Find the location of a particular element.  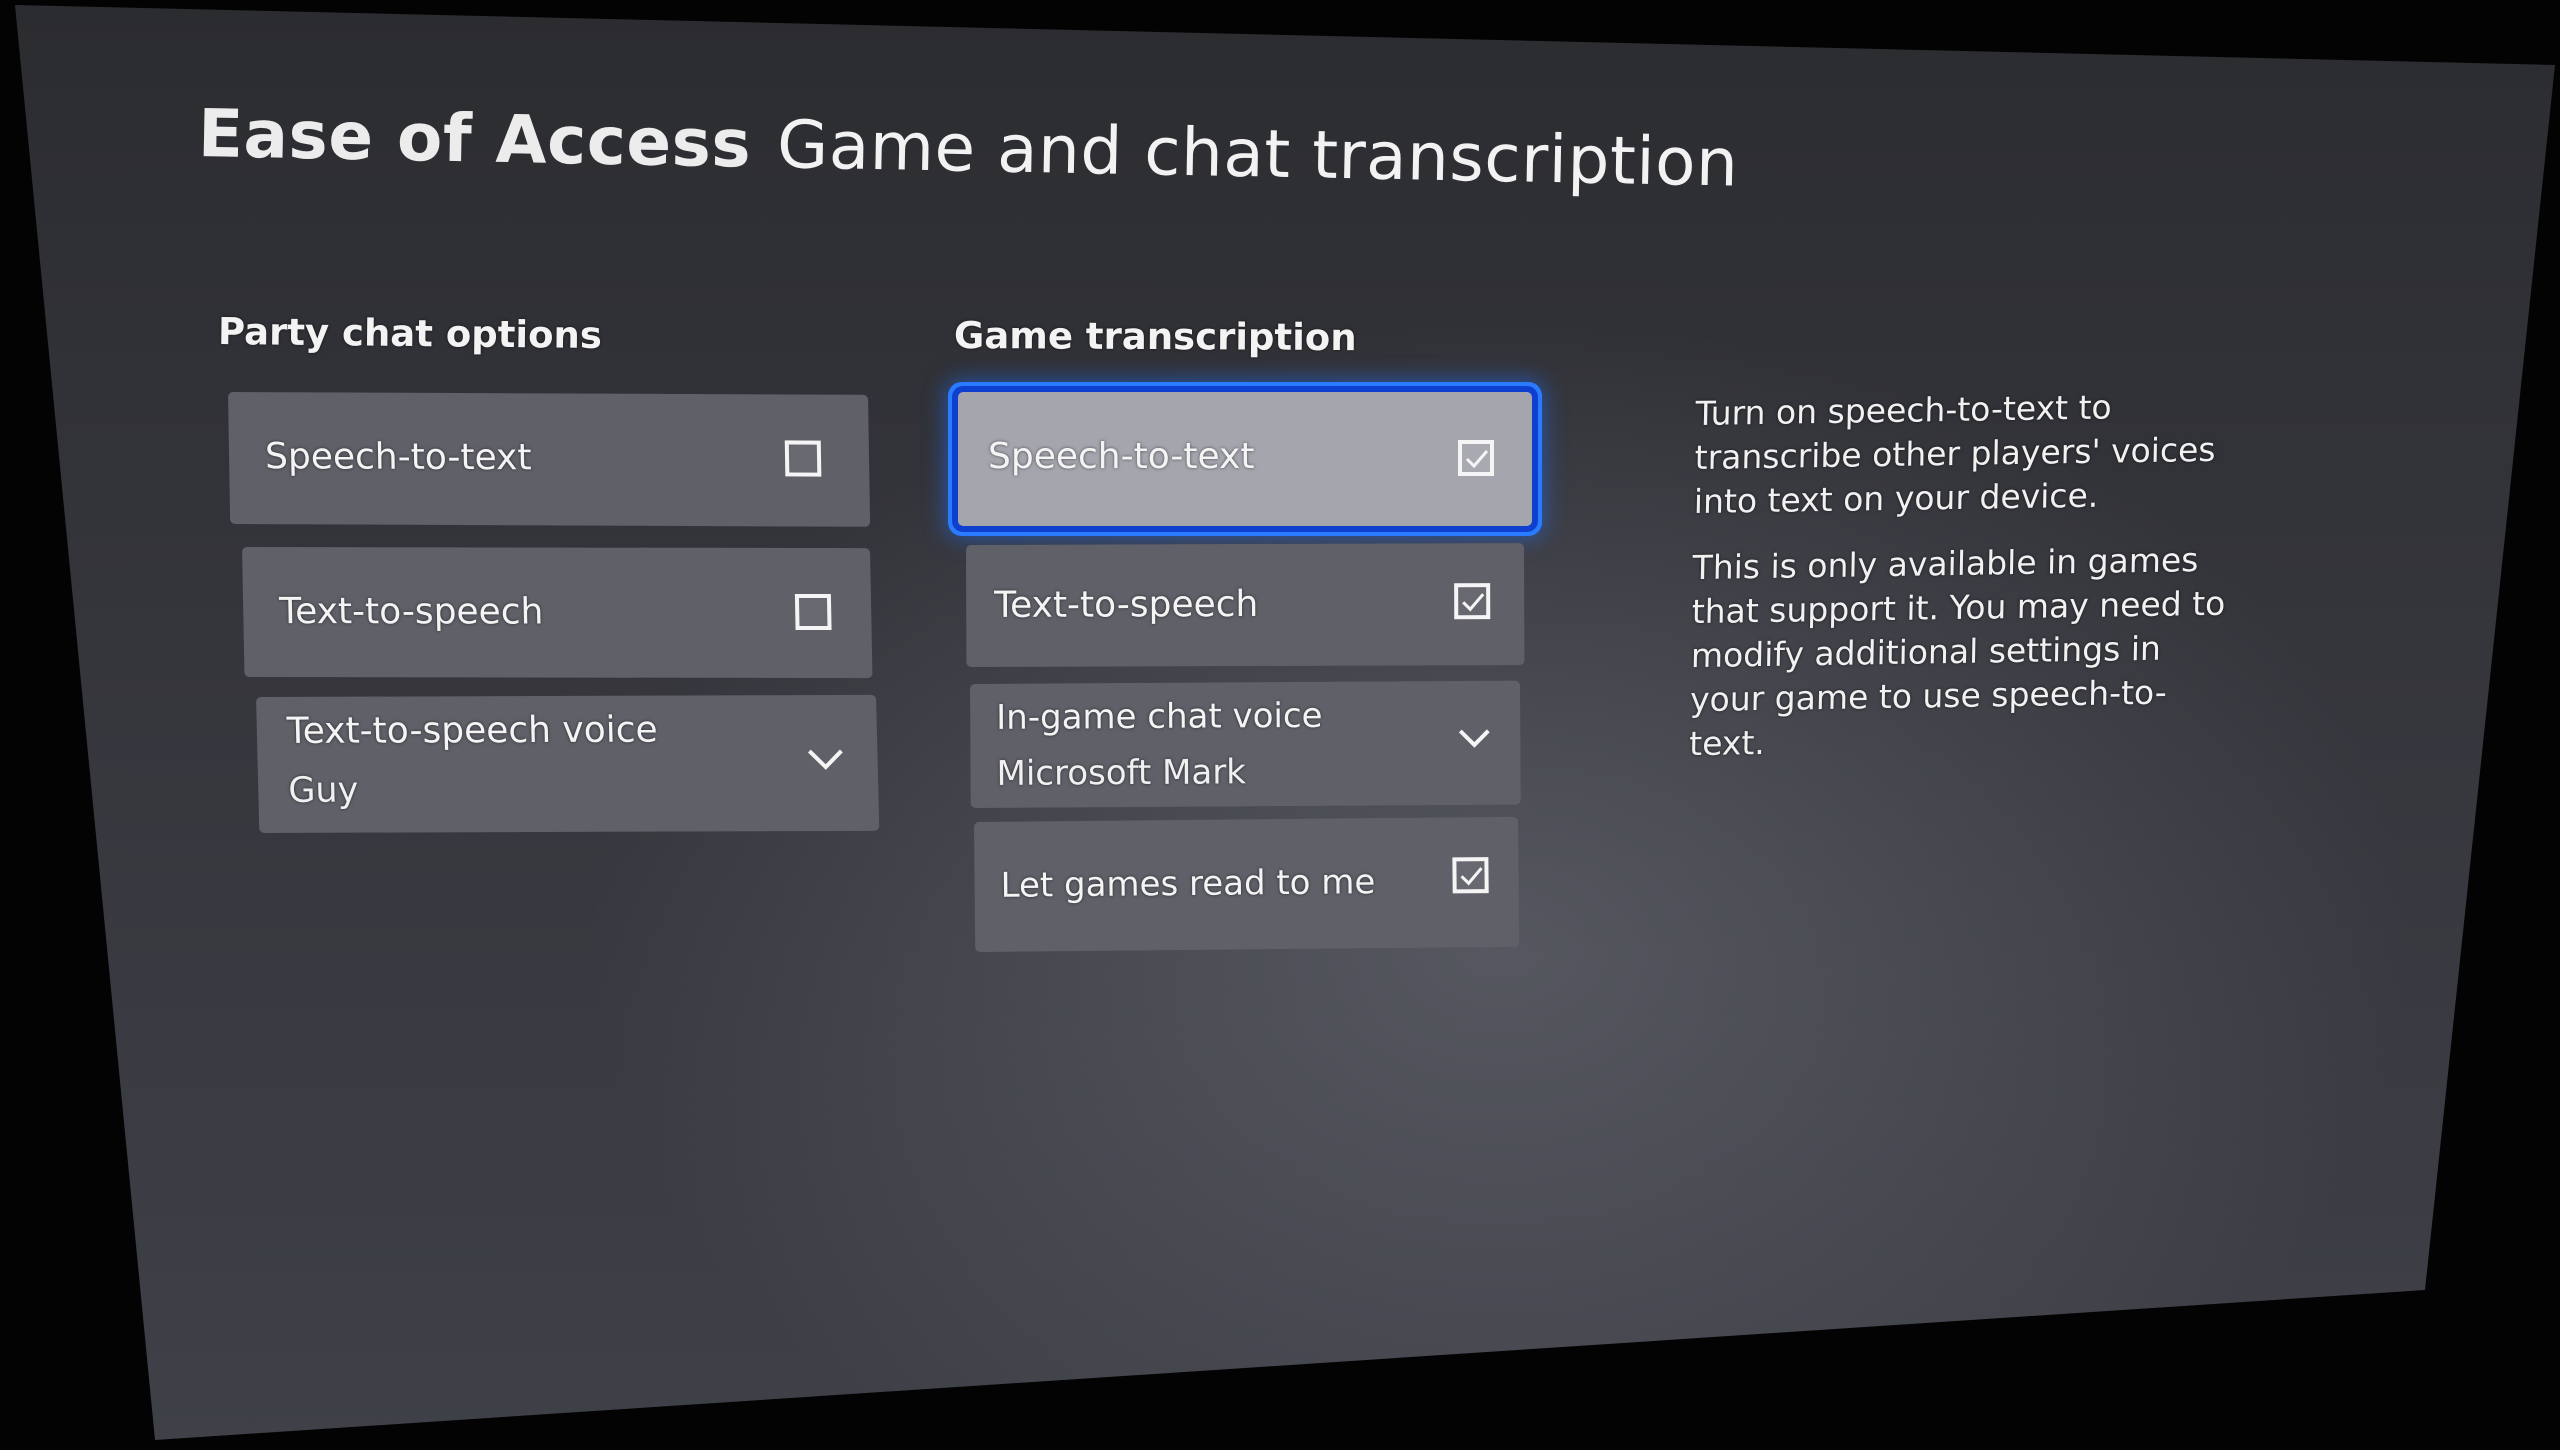

party-text-to-speech-toggle: Text-to-speech is located at coordinates (557, 613).